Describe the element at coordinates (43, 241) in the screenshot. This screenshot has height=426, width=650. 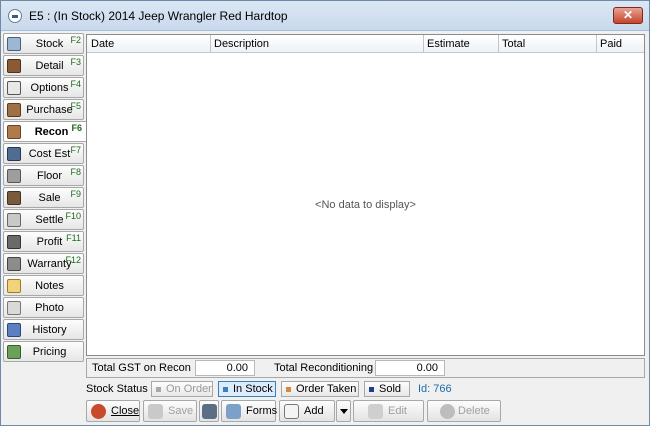
I see `nav-profit-button: Profit F11` at that location.